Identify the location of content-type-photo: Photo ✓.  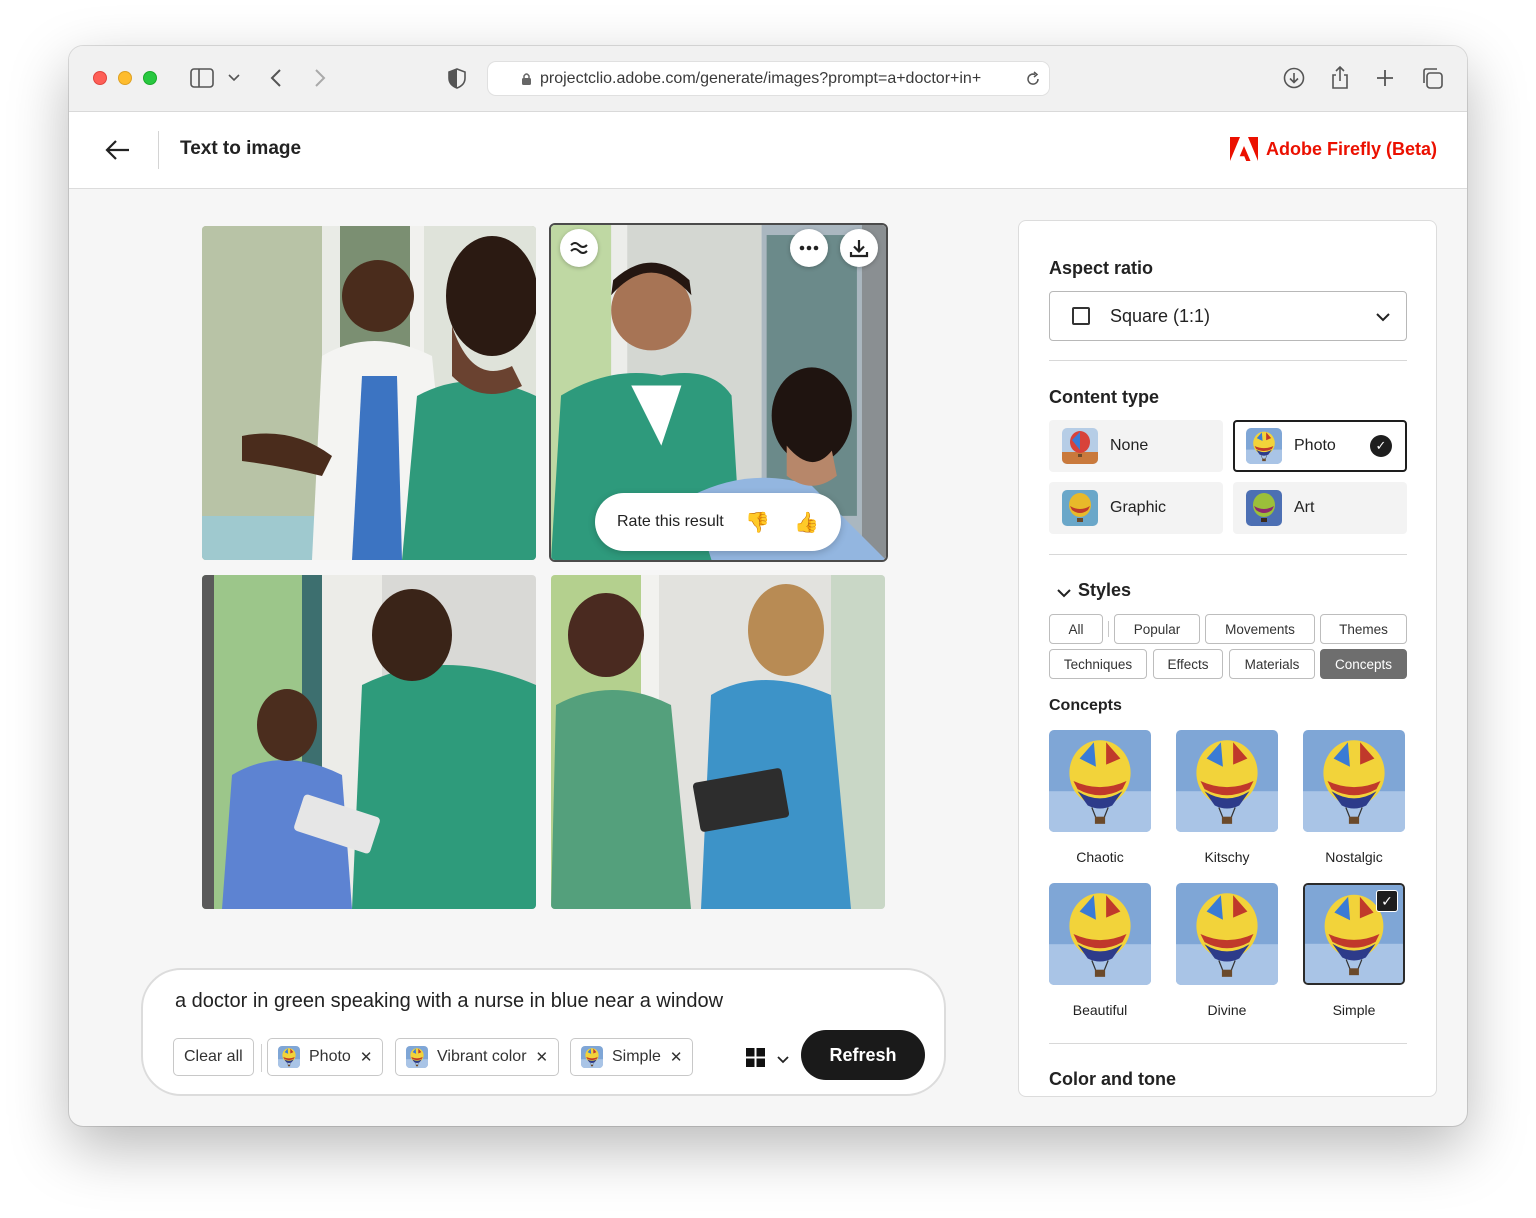
(1320, 446).